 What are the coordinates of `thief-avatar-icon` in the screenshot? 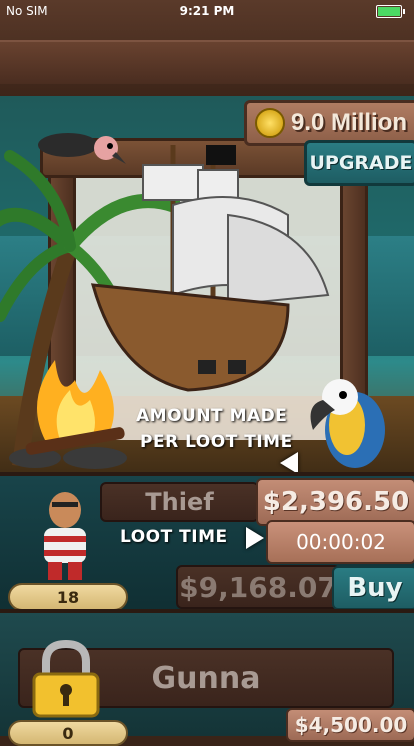 It's located at (65, 536).